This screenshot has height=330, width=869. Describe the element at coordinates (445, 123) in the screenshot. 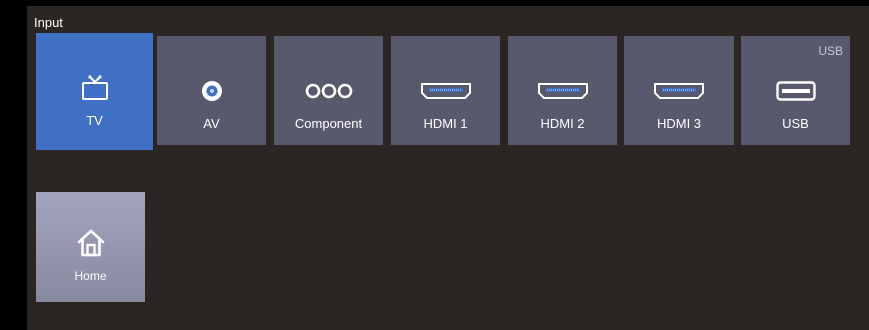

I see `input-label-hdmi-1: HDMI 1` at that location.